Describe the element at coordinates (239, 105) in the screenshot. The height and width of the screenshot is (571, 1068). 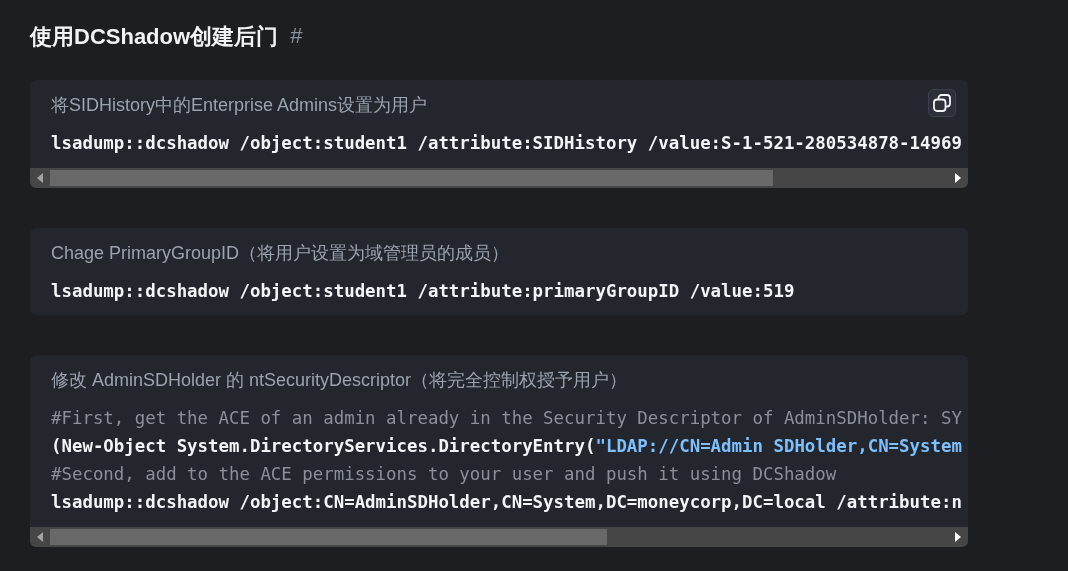
I see `code-block-title: 将SIDHistory中的Enterprise Admins设置为用户` at that location.